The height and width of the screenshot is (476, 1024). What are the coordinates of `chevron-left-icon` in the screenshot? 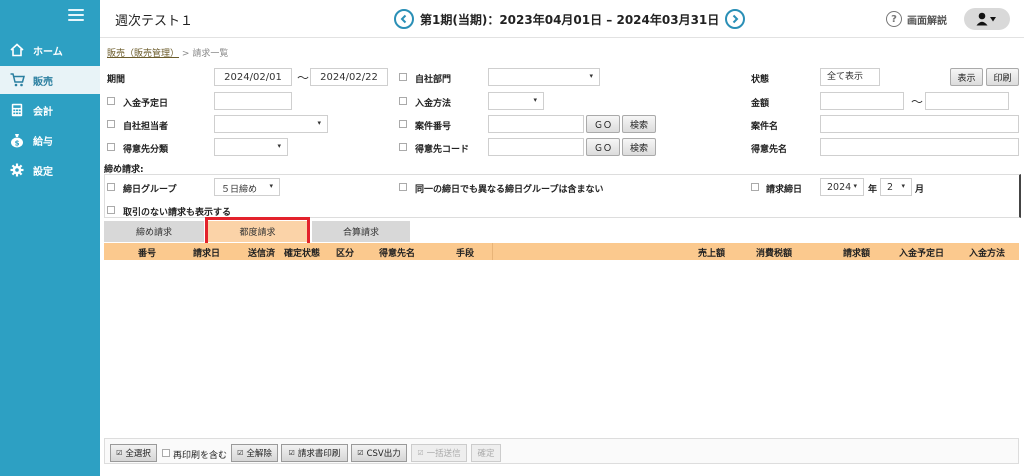 It's located at (403, 19).